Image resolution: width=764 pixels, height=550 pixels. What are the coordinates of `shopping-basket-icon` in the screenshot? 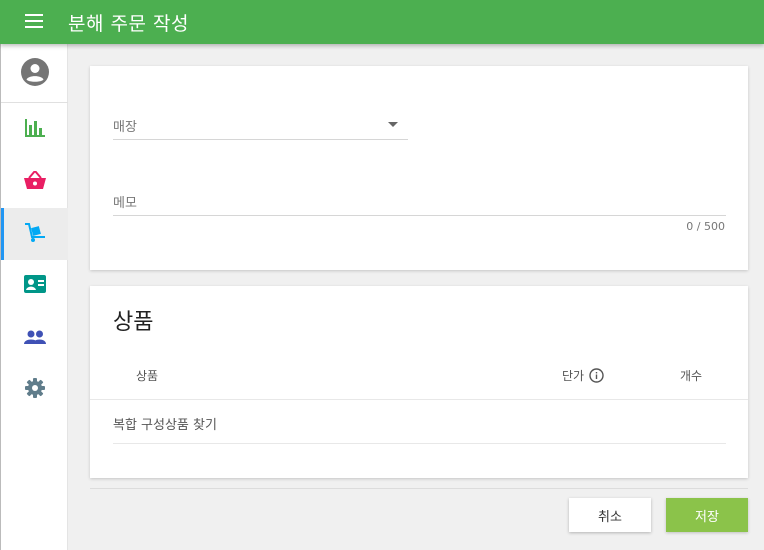 It's located at (34, 181).